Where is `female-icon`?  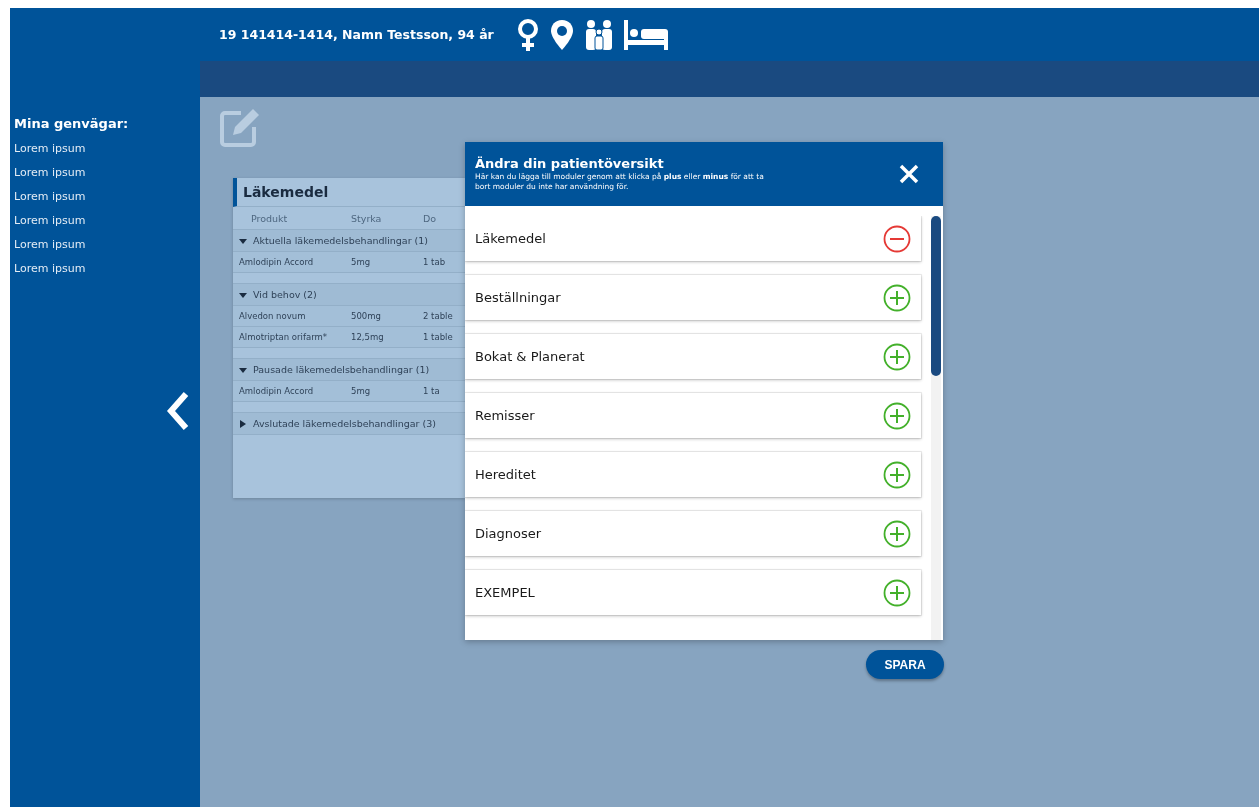
female-icon is located at coordinates (527, 34).